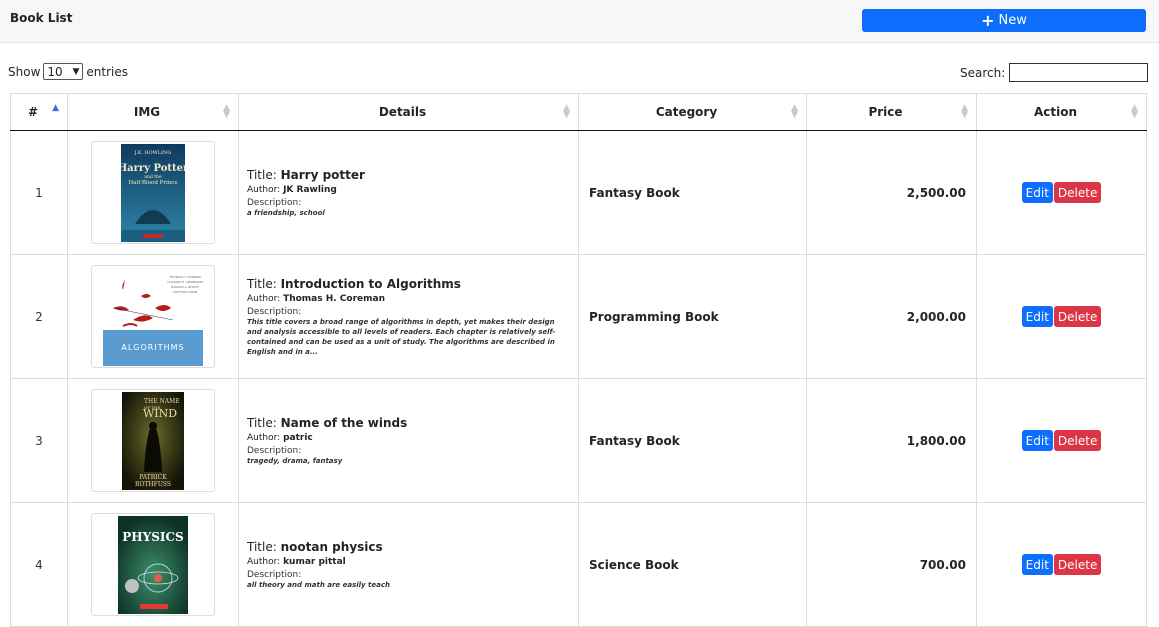 This screenshot has width=1159, height=627. Describe the element at coordinates (55, 71) in the screenshot. I see `entries-value: 10` at that location.